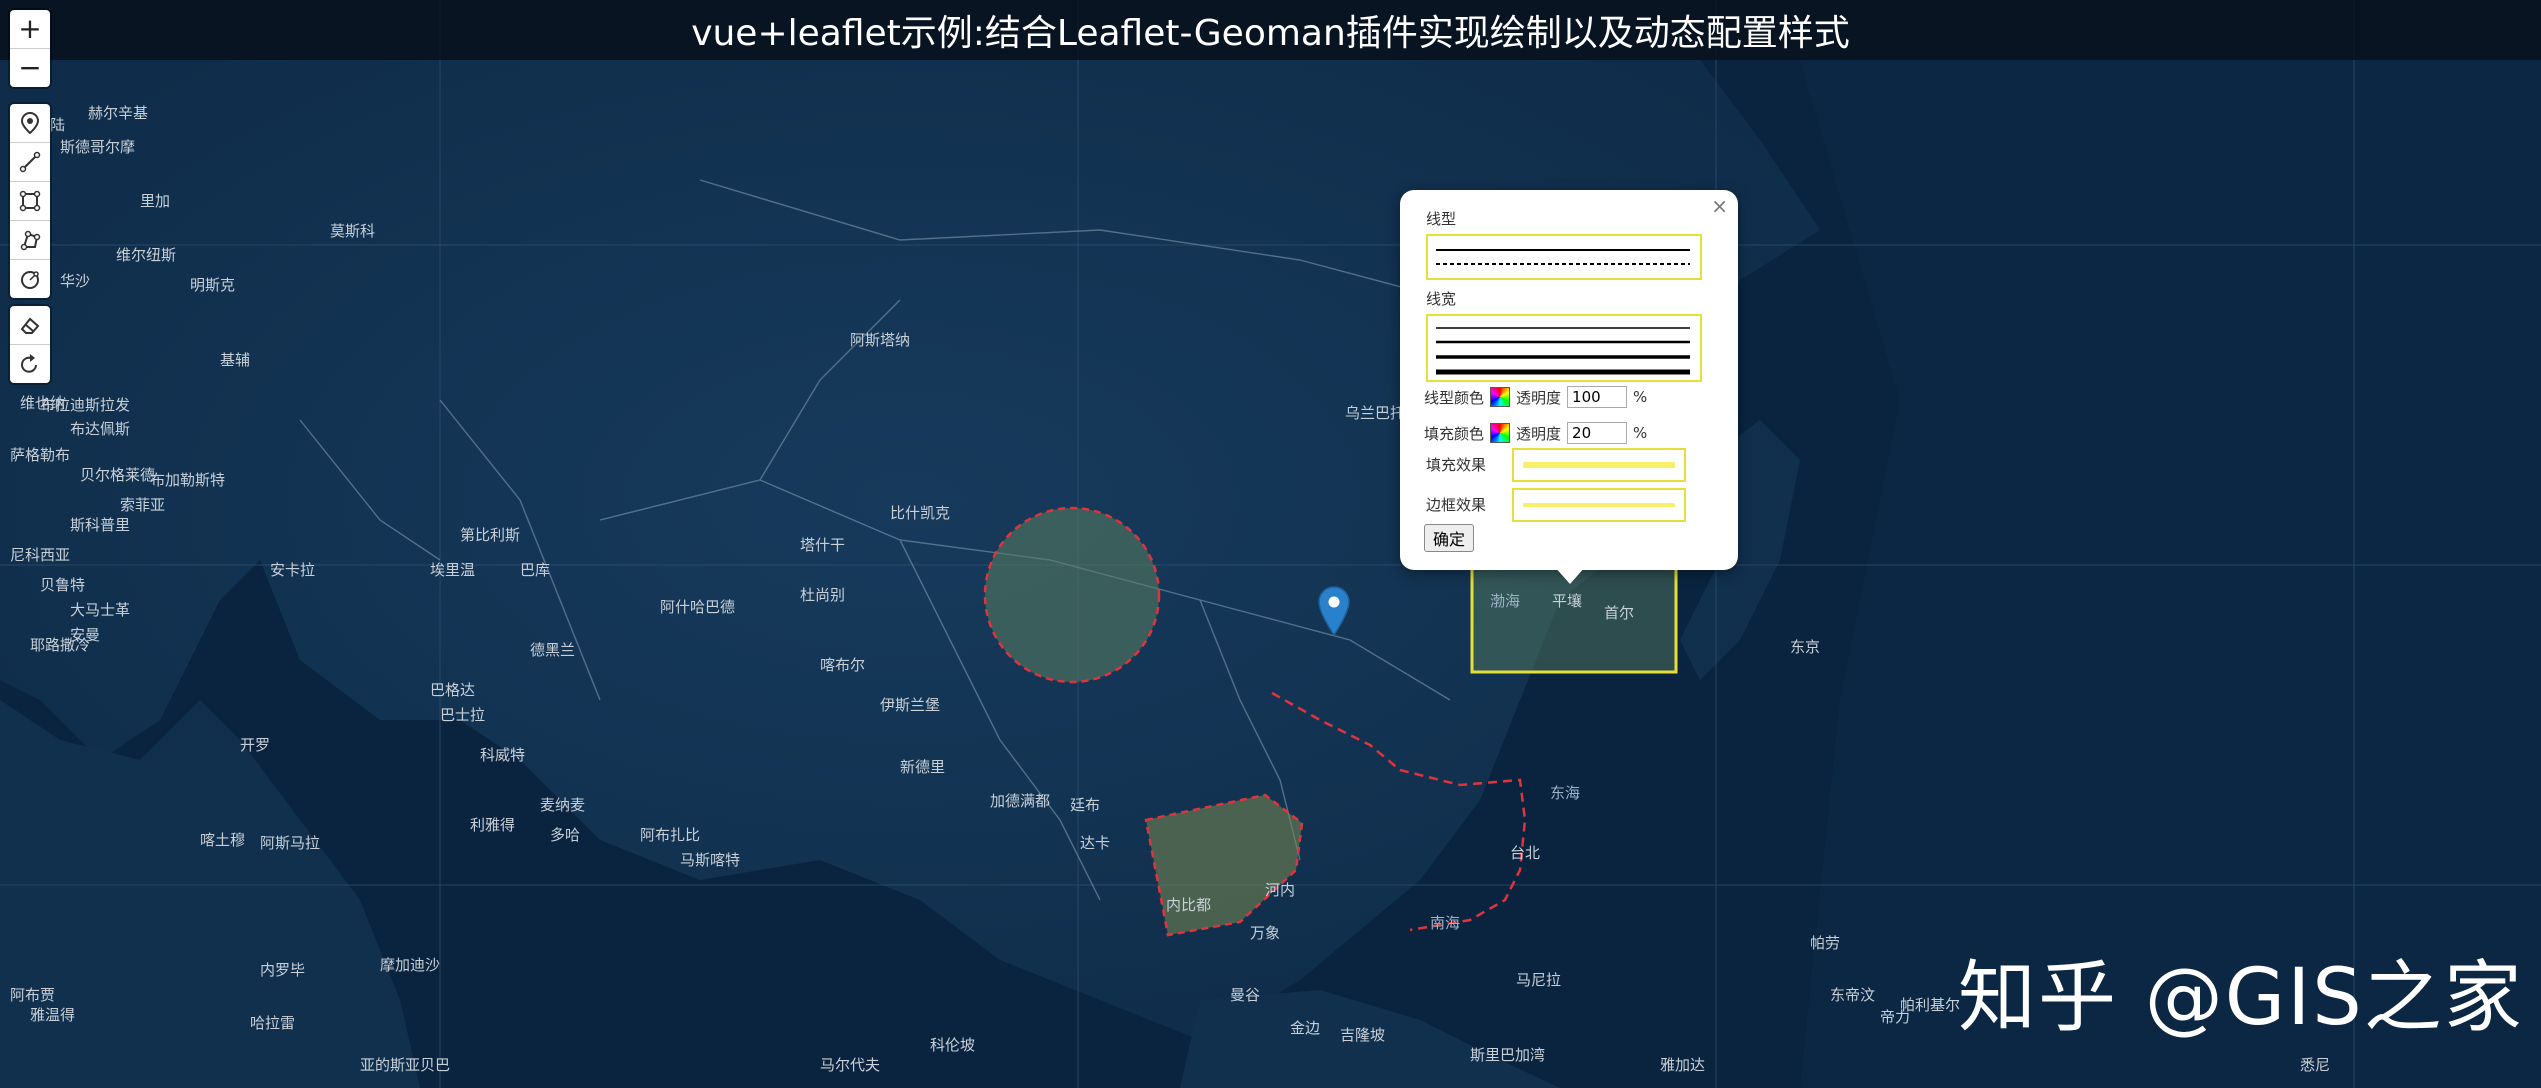 The height and width of the screenshot is (1088, 2541). I want to click on place-label: 廷布, so click(1085, 805).